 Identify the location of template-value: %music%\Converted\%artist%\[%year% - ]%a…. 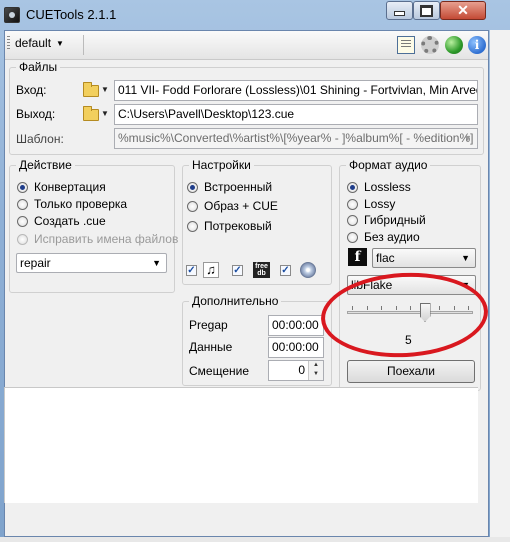
(296, 138).